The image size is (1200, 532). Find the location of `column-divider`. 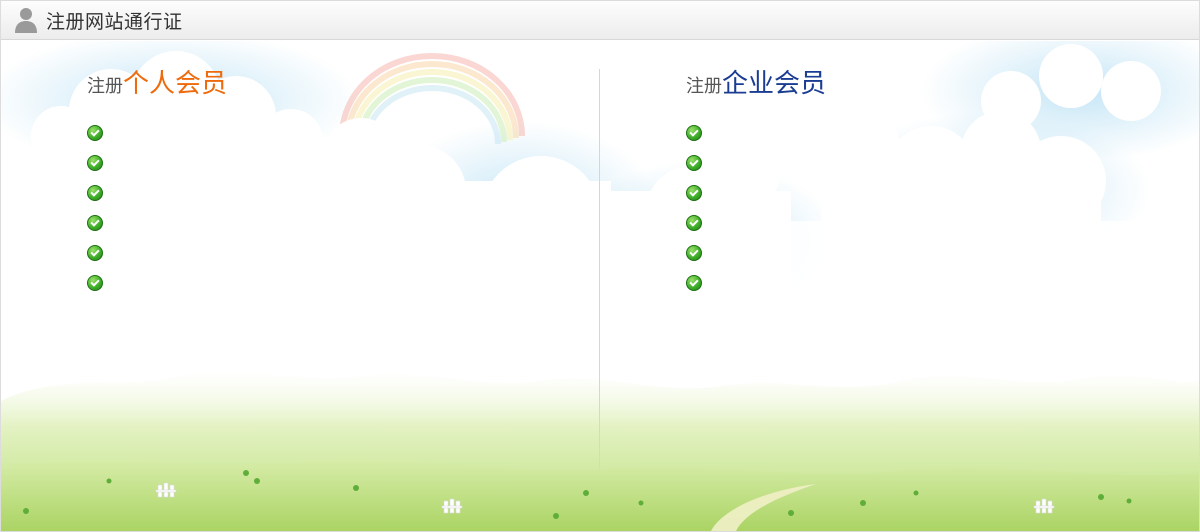

column-divider is located at coordinates (599, 270).